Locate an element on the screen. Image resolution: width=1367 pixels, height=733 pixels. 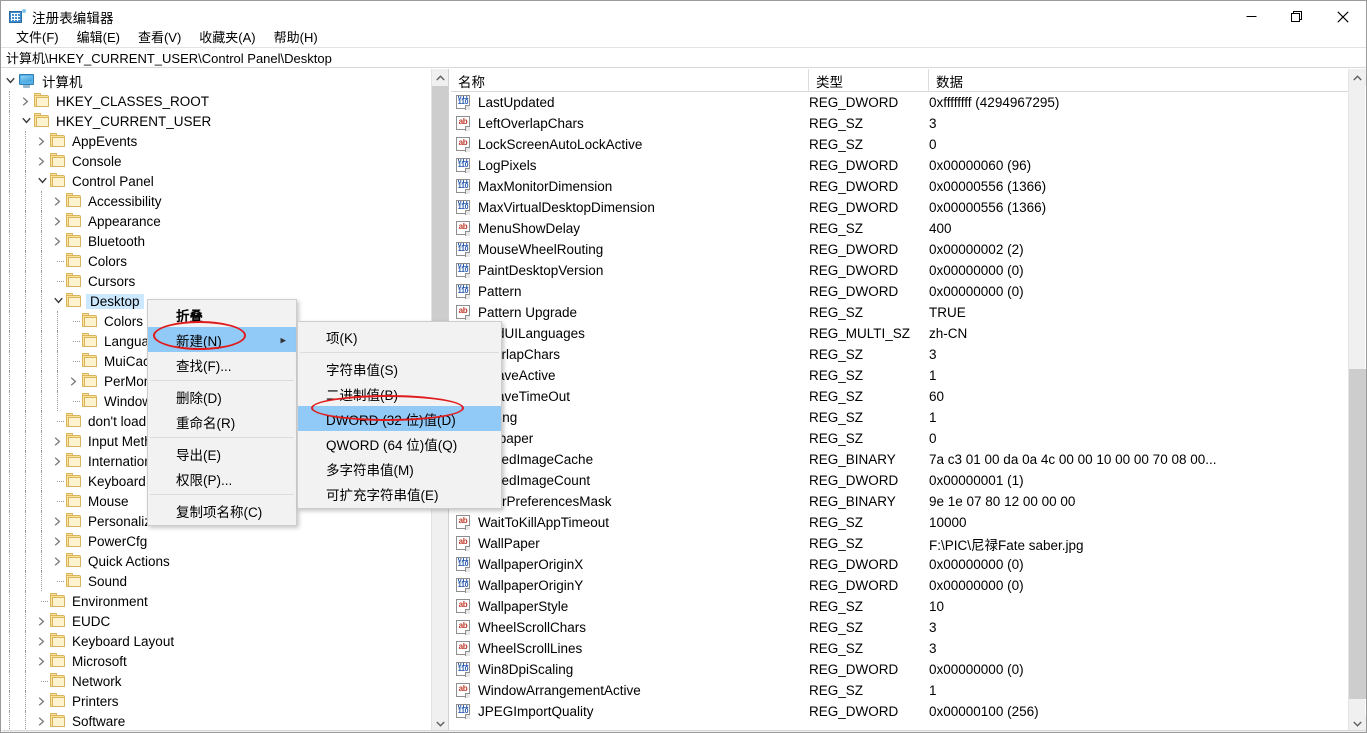
column-header-type: 类型 is located at coordinates (869, 80).